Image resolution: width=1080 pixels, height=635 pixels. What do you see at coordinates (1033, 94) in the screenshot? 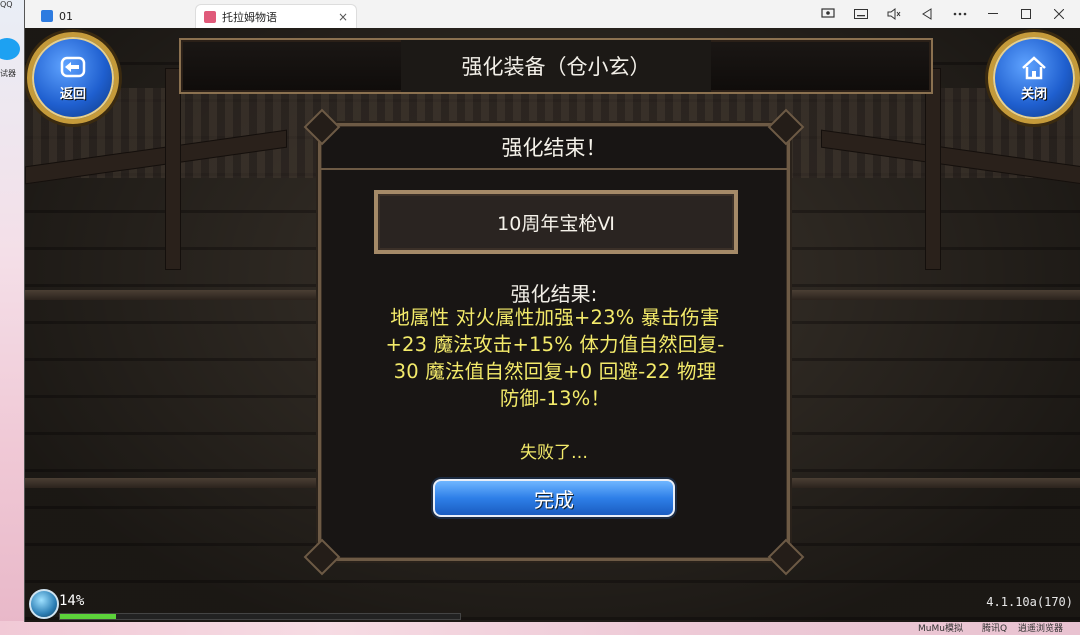
I see `close-button-label: 关闭` at bounding box center [1033, 94].